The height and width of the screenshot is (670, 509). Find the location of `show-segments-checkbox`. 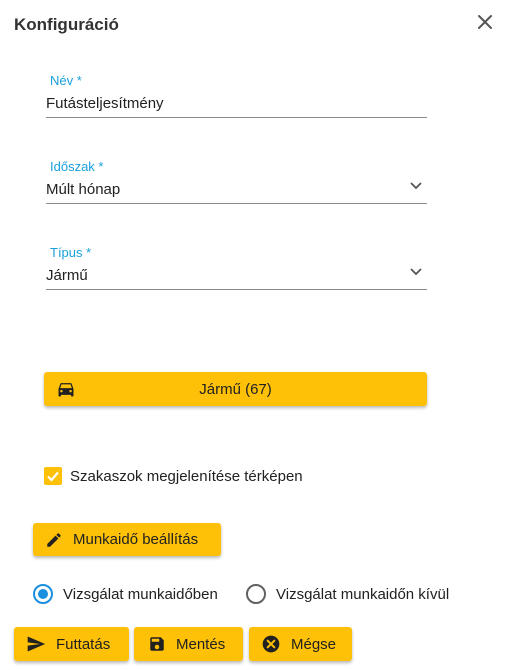

show-segments-checkbox is located at coordinates (53, 476).